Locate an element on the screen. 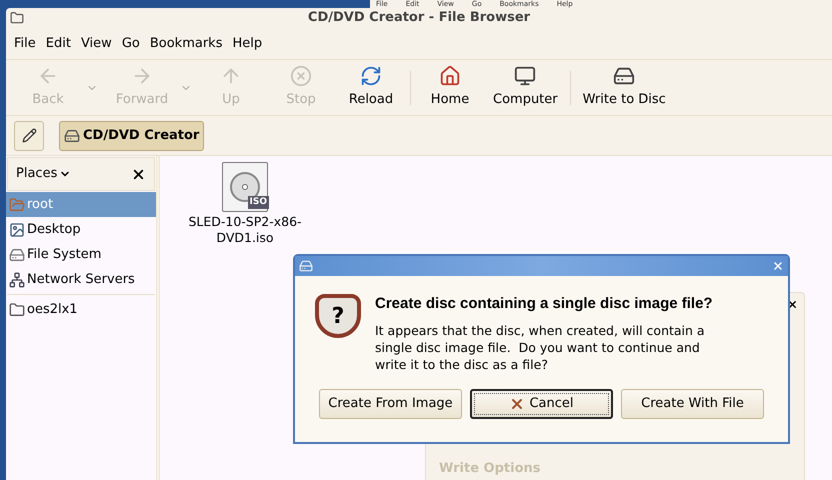 The image size is (832, 480). sidebar-item: oes2lx1 is located at coordinates (81, 309).